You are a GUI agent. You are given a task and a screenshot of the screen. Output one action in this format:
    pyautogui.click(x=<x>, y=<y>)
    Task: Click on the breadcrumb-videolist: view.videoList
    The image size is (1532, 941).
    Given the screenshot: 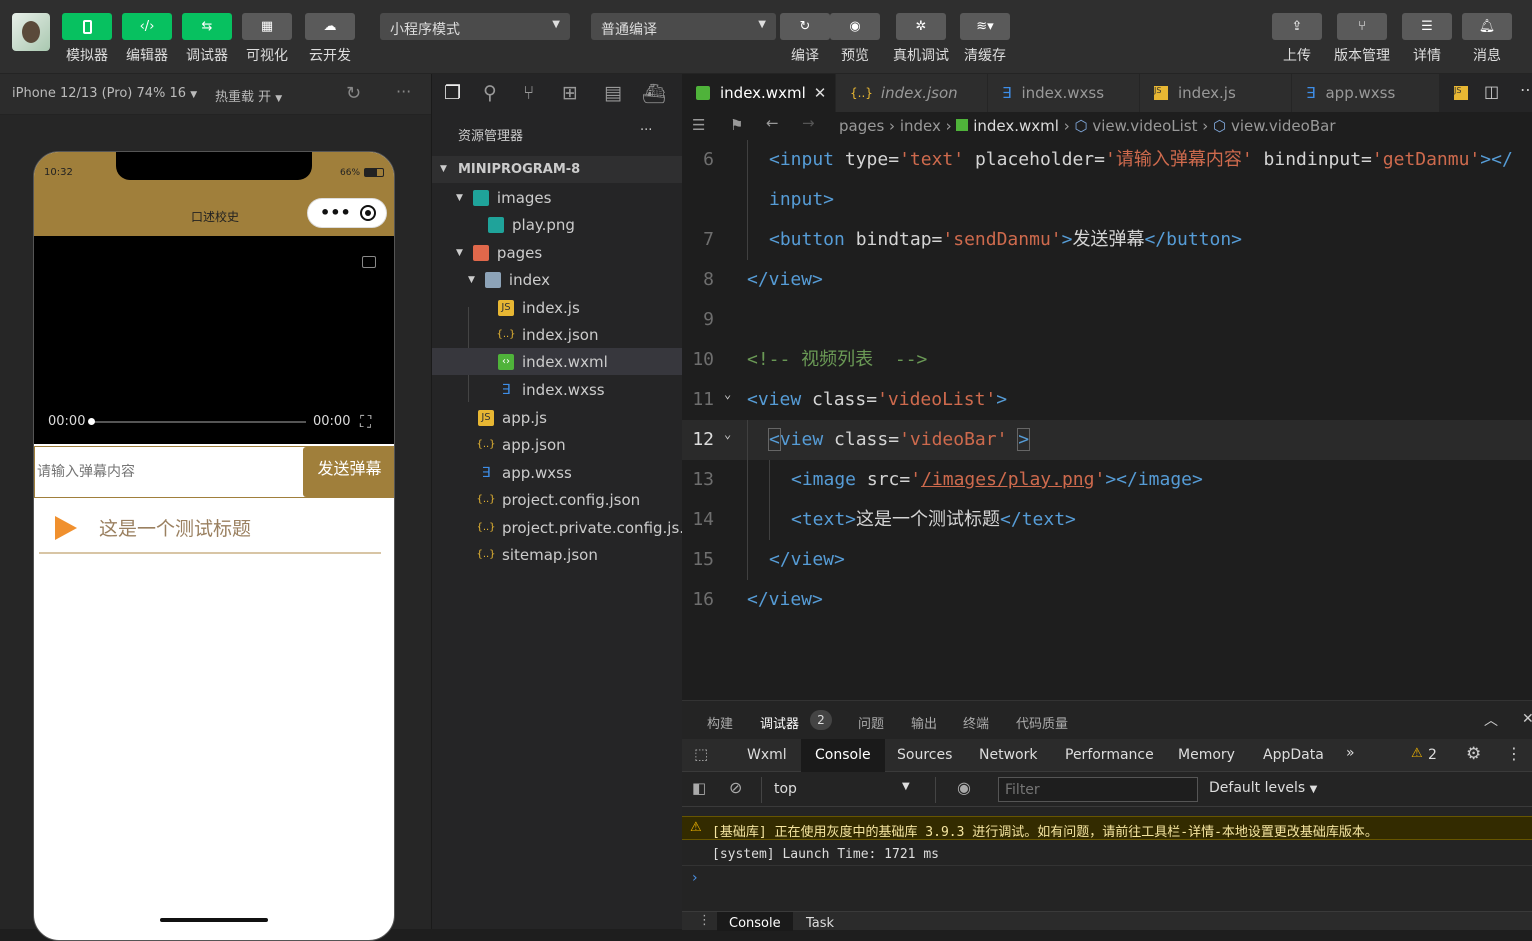 What is the action you would take?
    pyautogui.click(x=1144, y=126)
    